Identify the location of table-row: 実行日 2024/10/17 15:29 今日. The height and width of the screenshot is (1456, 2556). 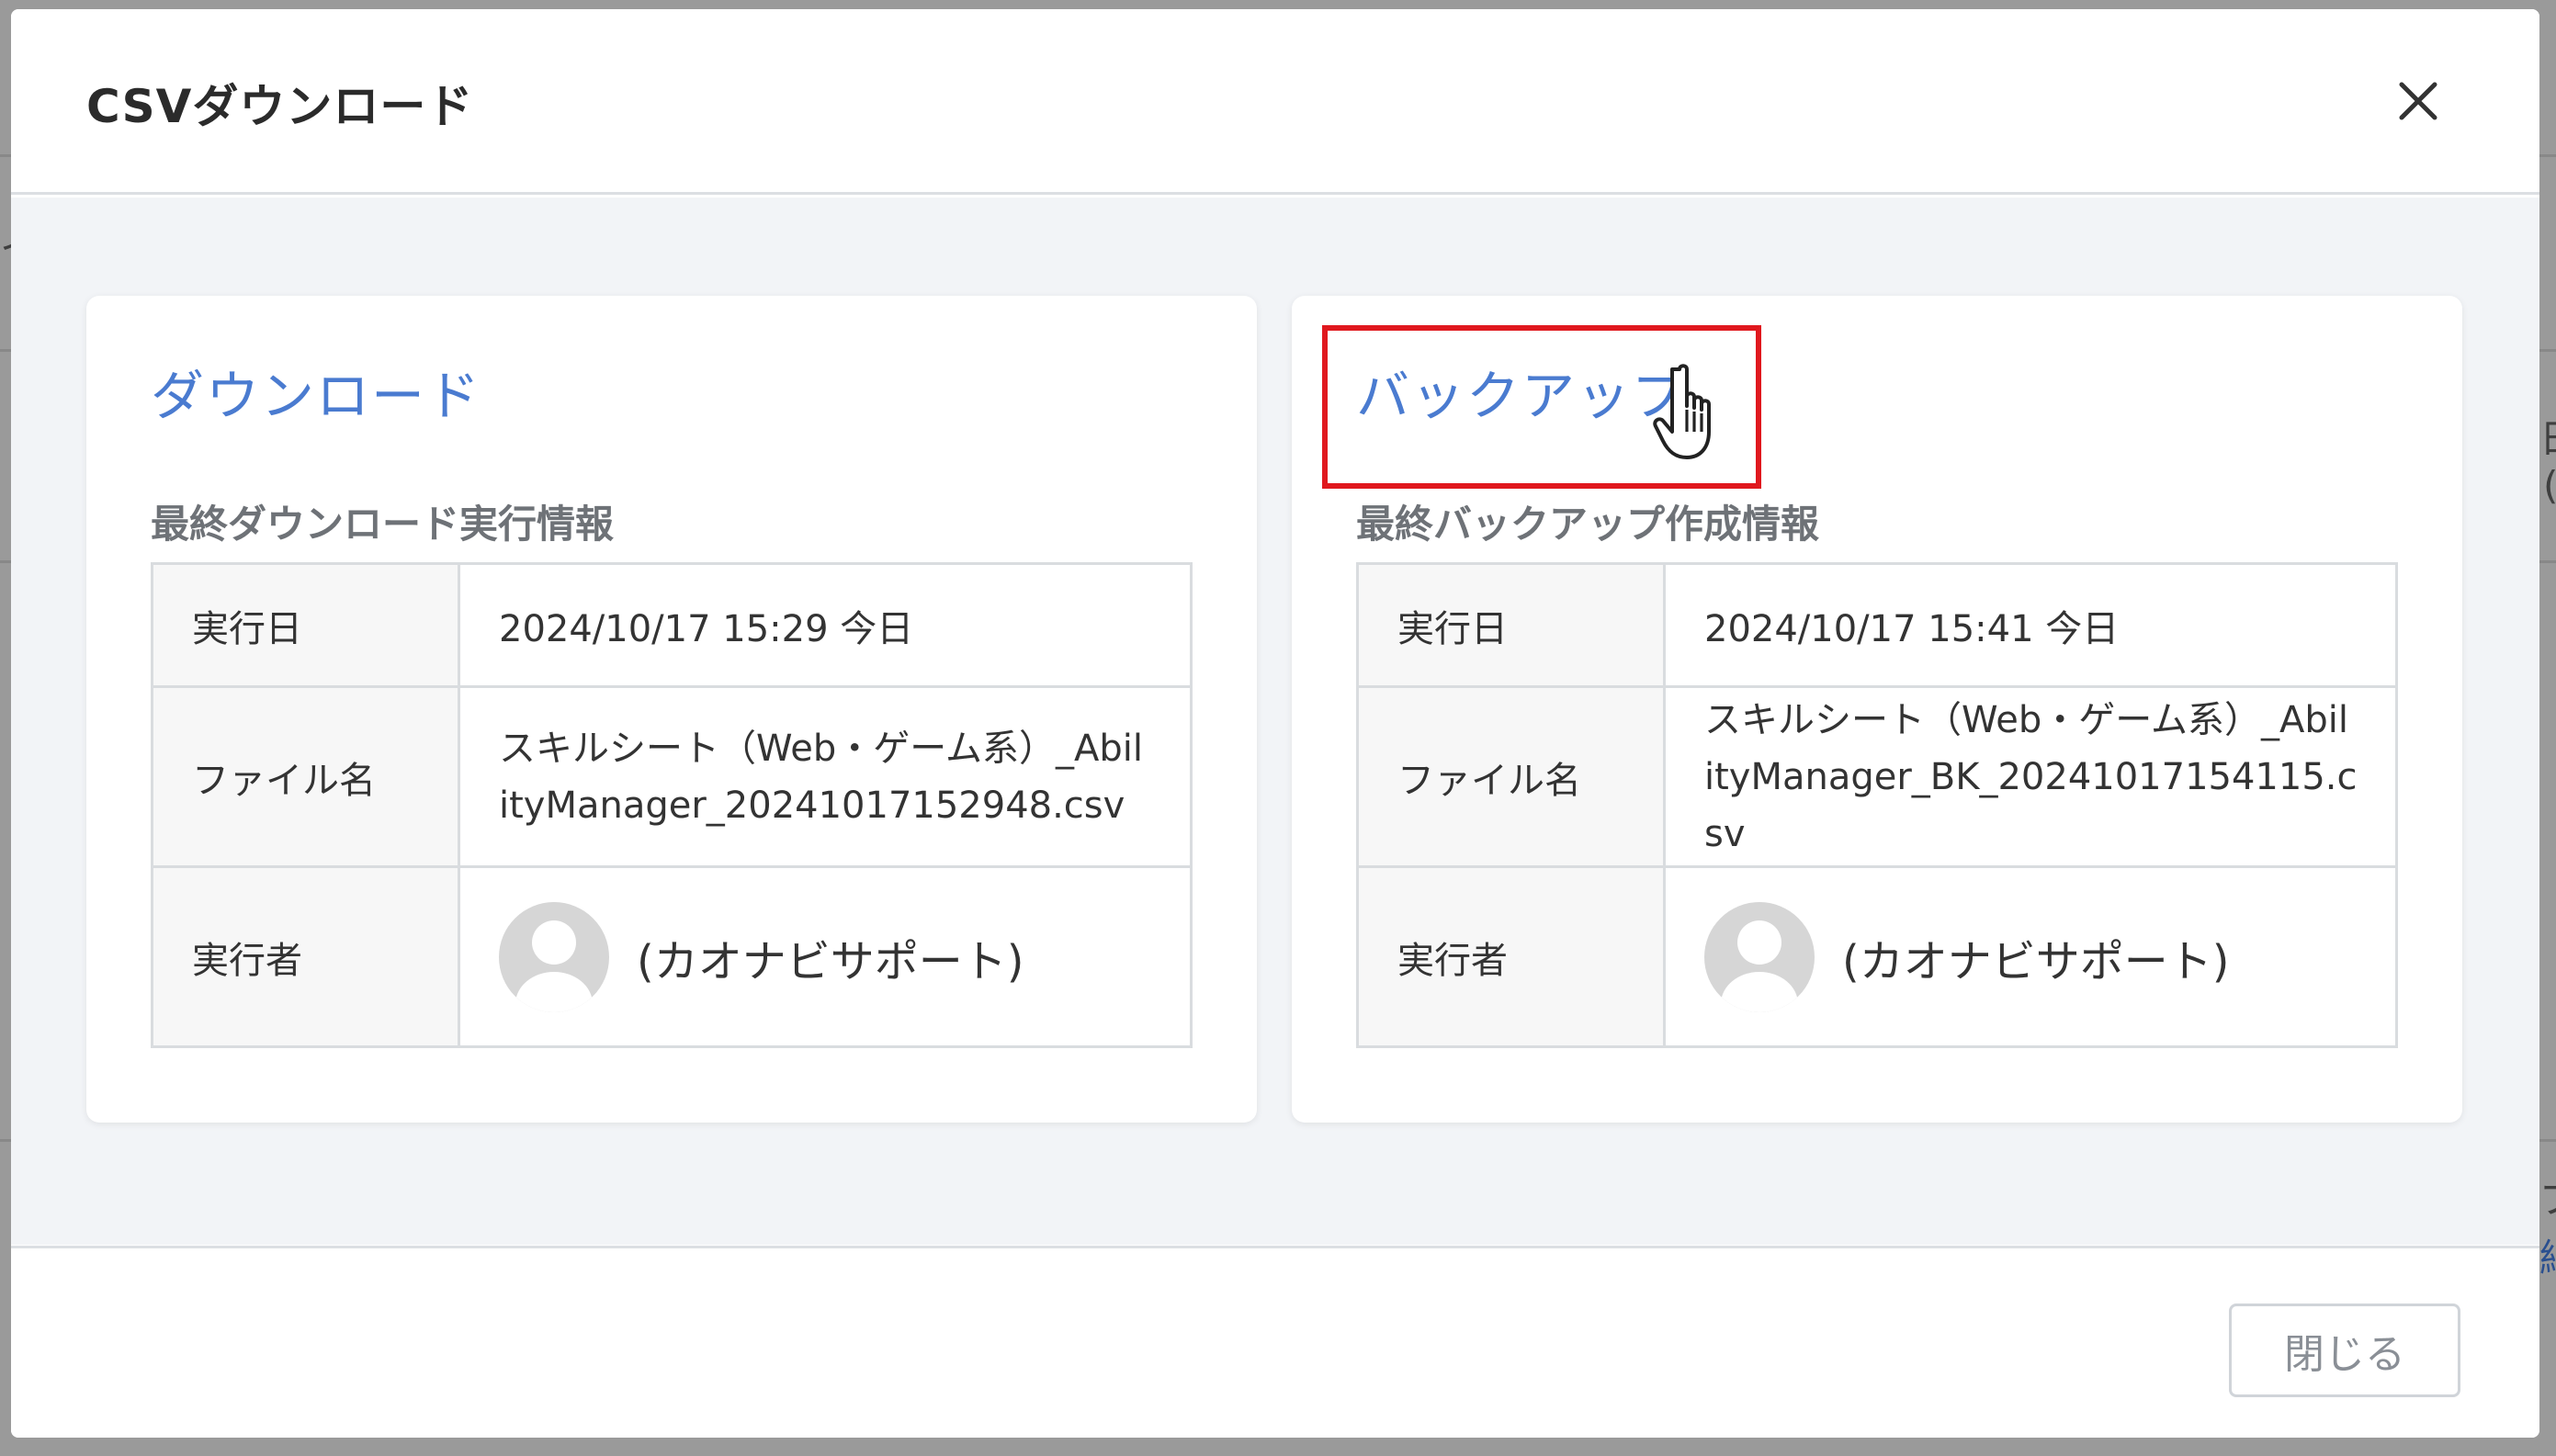
(672, 625).